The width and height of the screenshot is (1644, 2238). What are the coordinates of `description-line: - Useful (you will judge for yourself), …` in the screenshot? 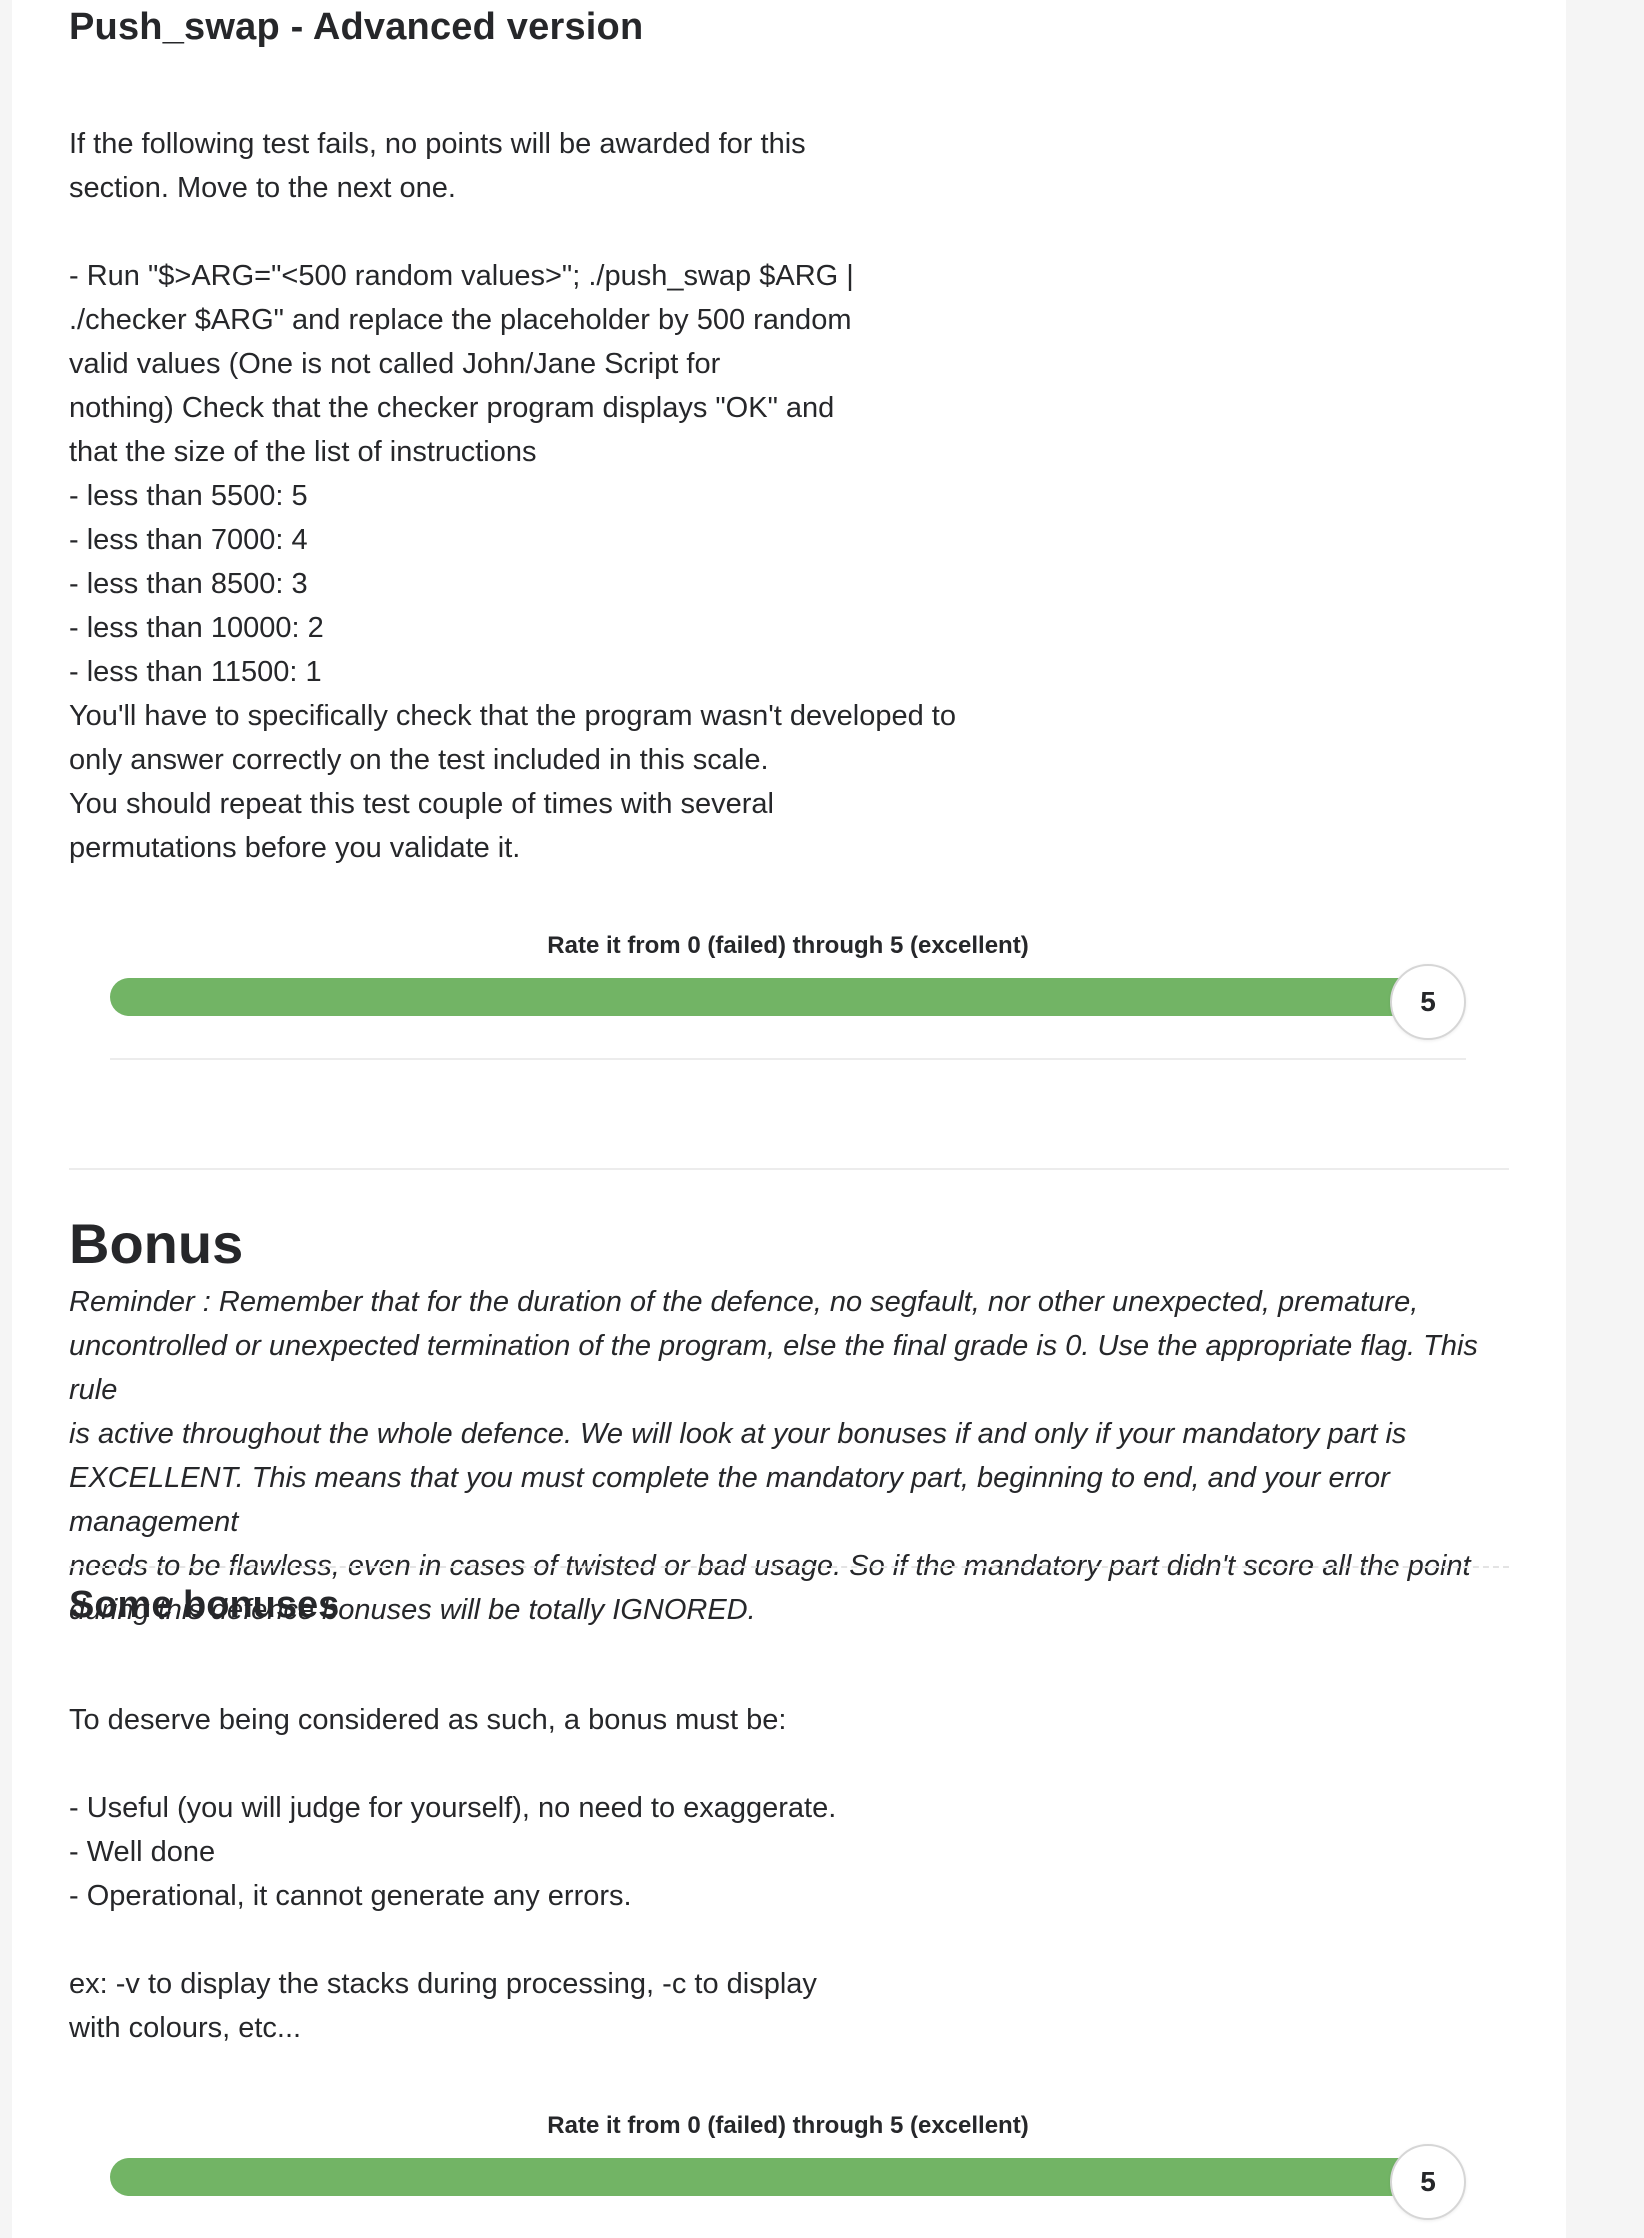 It's located at (453, 1808).